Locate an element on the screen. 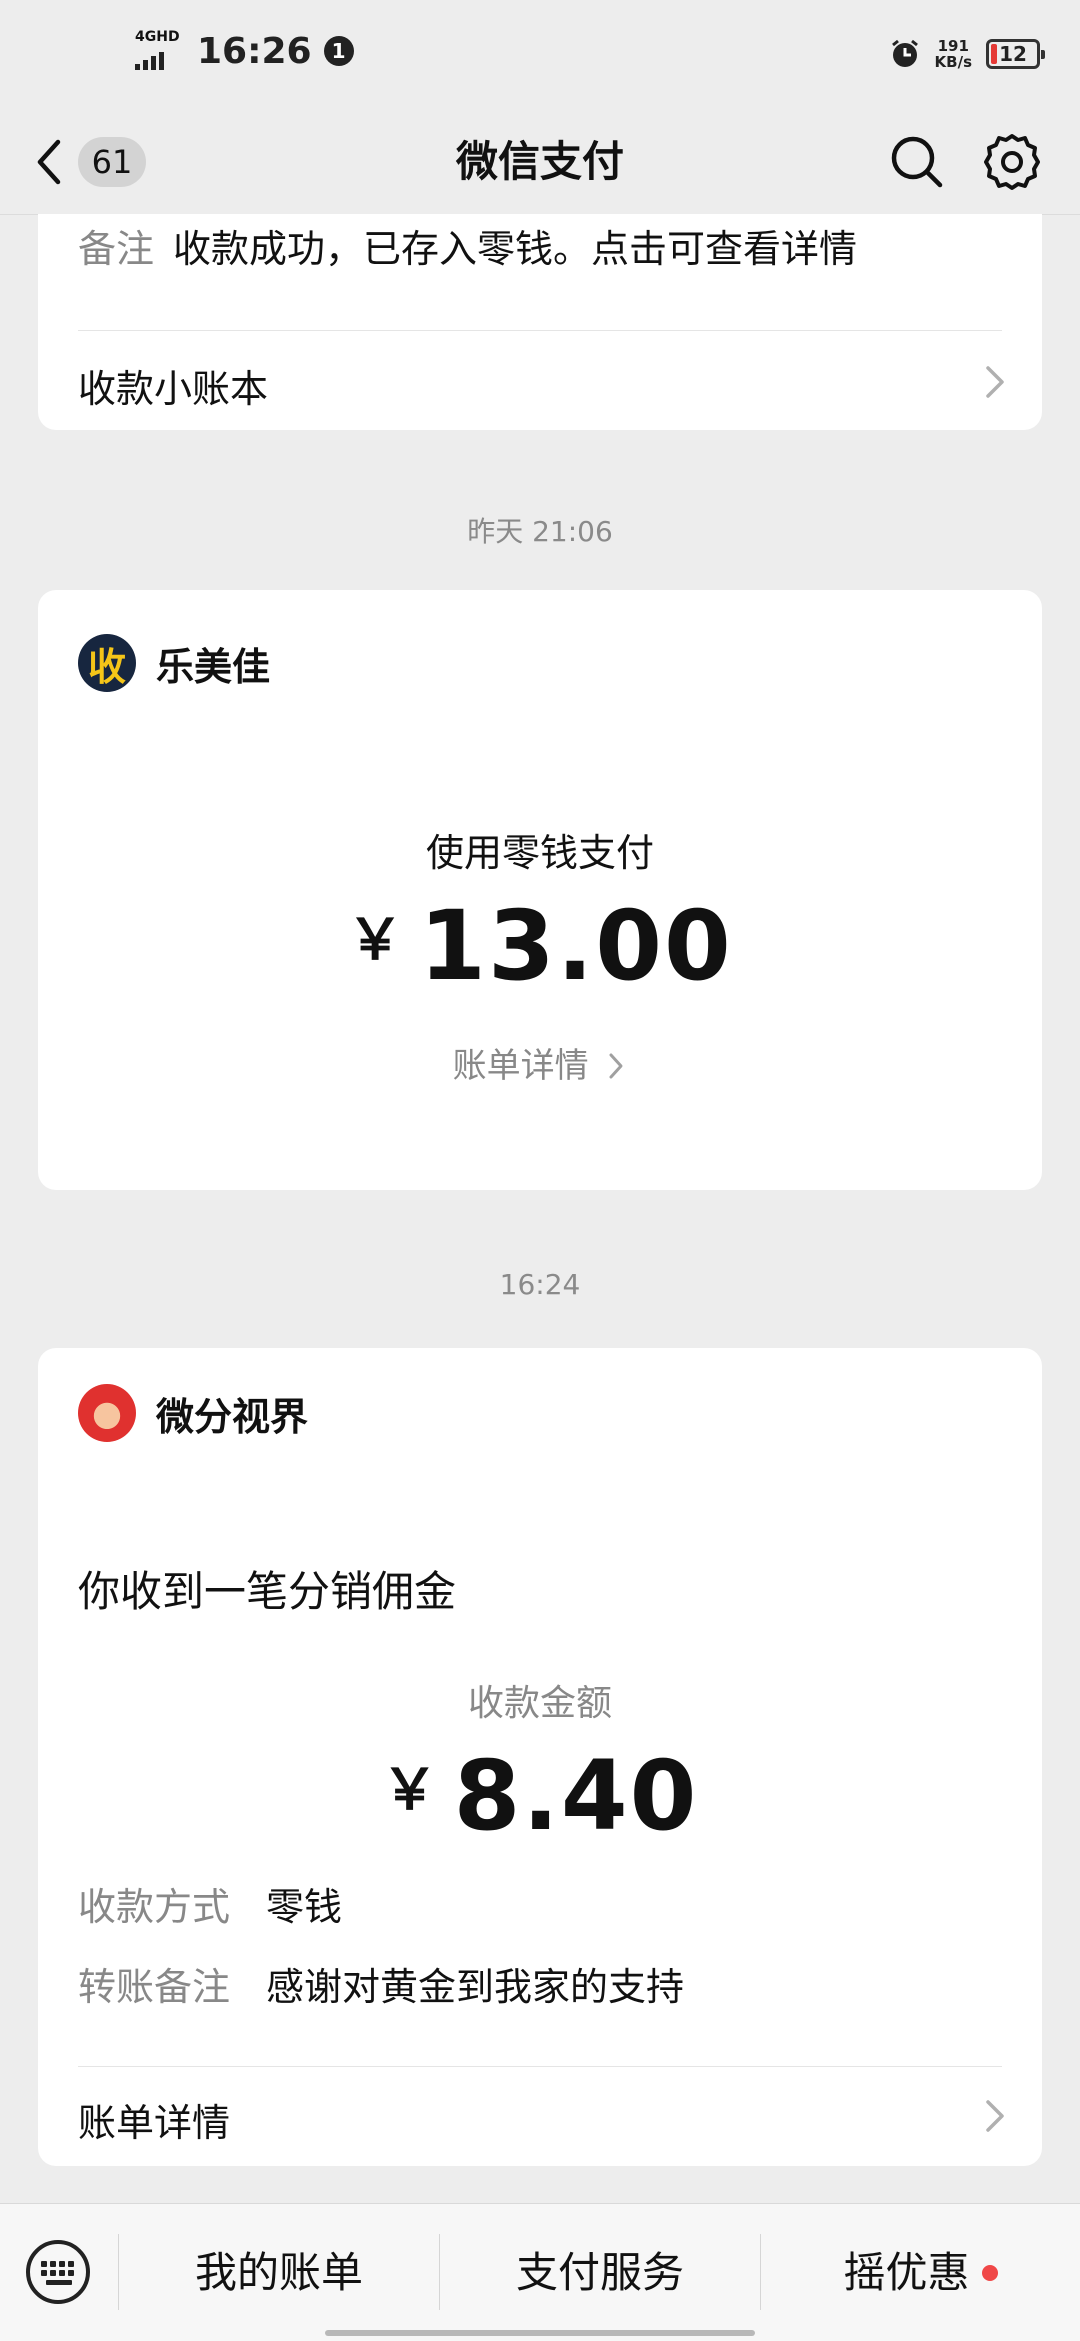 The image size is (1080, 2341). tab-my-bills: 我的账单 is located at coordinates (279, 2272).